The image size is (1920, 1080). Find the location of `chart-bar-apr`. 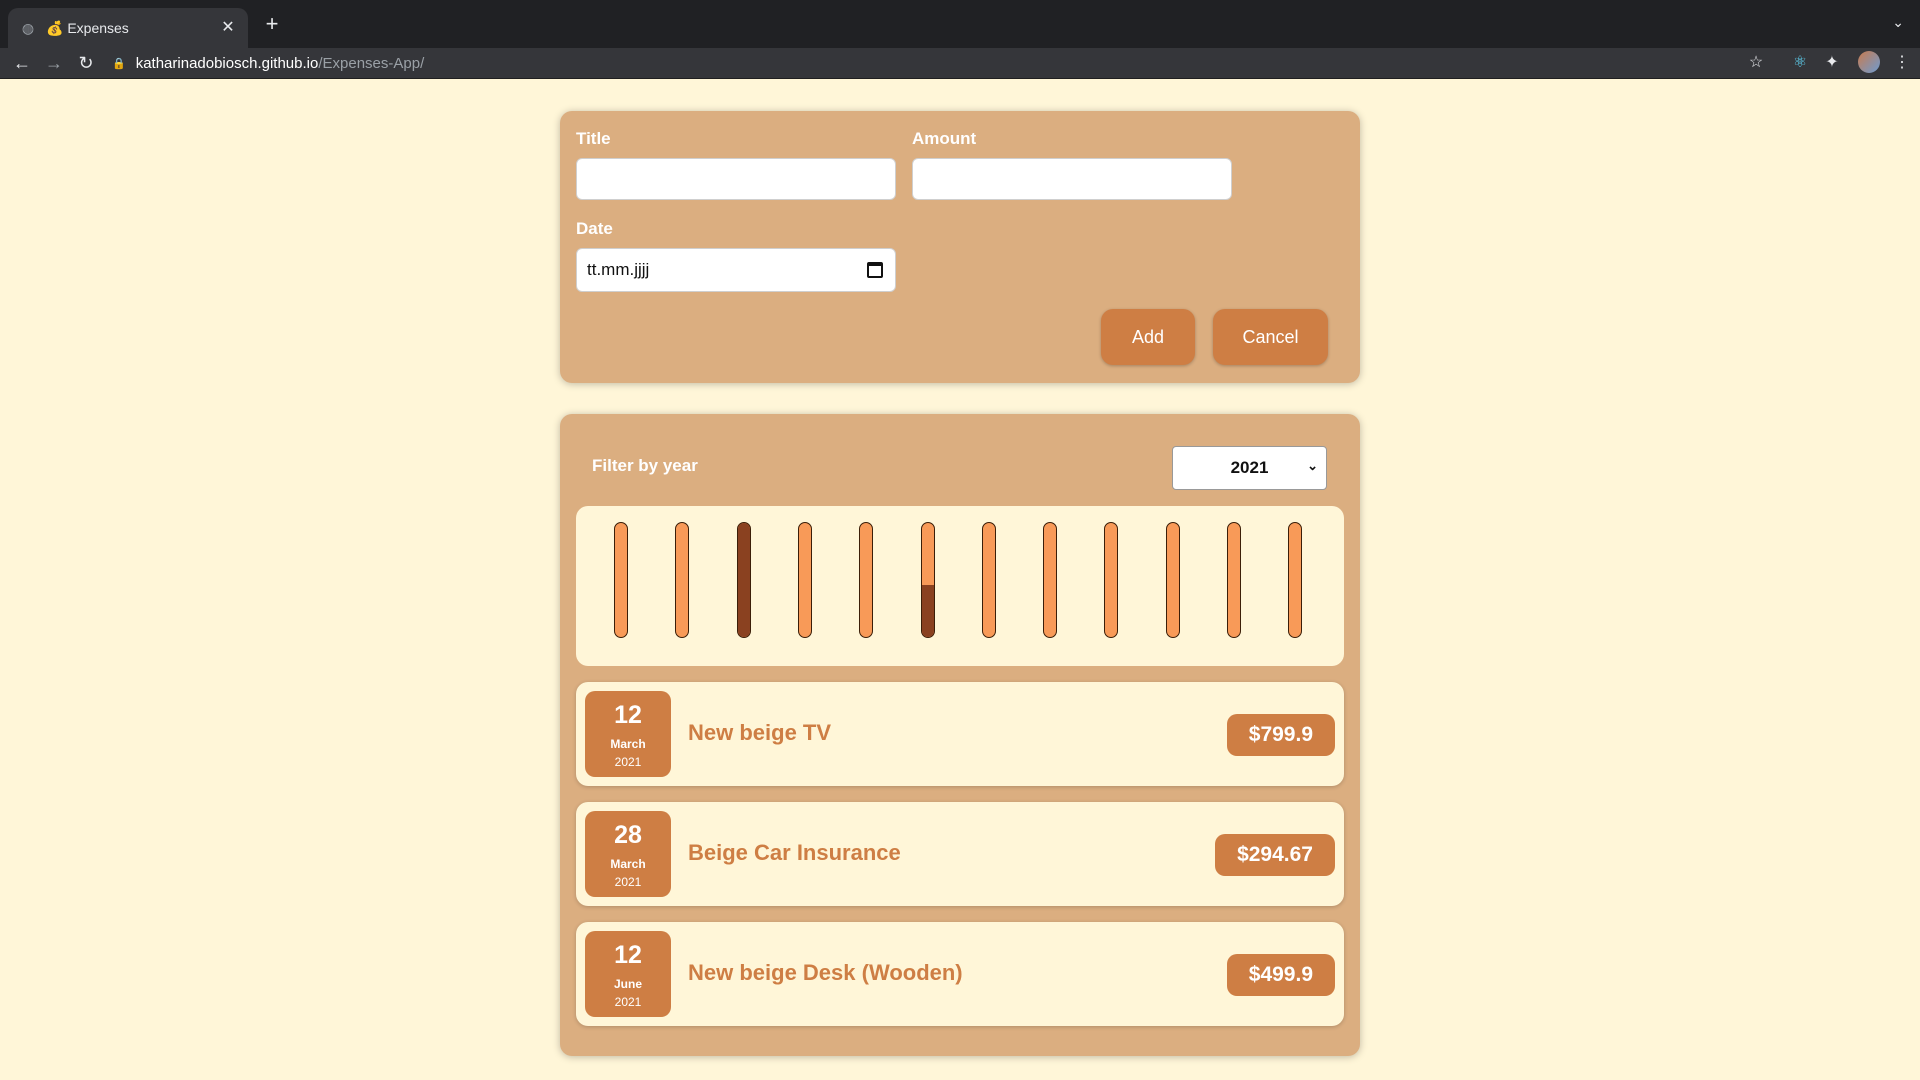

chart-bar-apr is located at coordinates (805, 580).